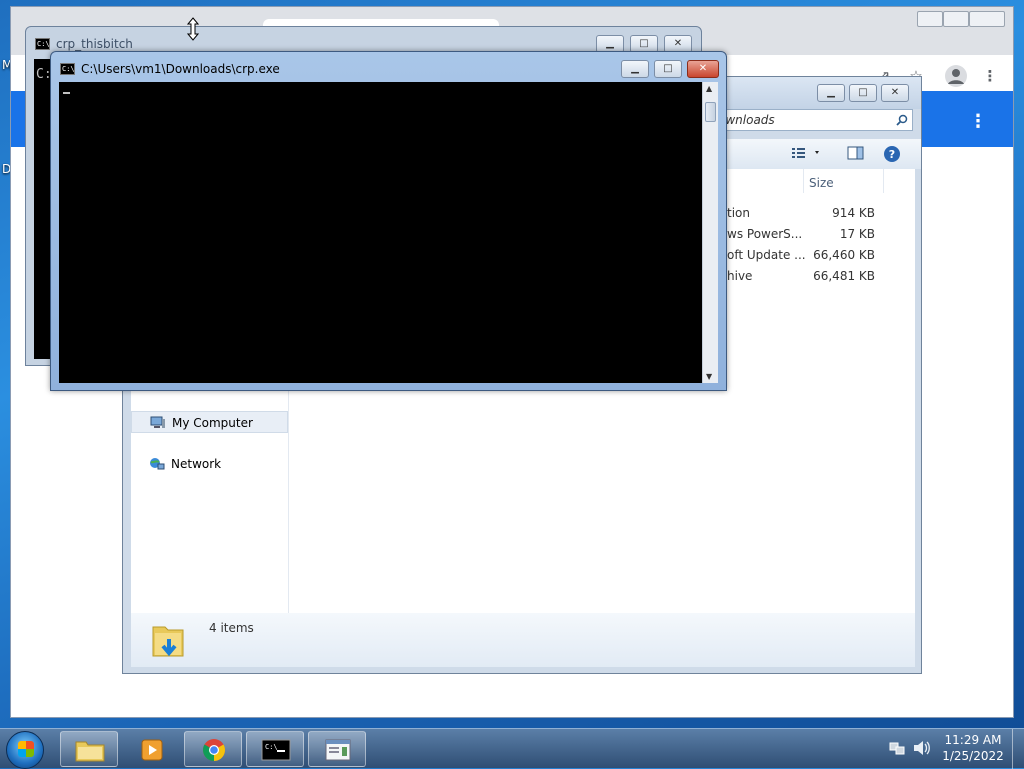 This screenshot has width=1024, height=769. What do you see at coordinates (709, 376) in the screenshot?
I see `scroll-down-arrow-icon: ▼` at bounding box center [709, 376].